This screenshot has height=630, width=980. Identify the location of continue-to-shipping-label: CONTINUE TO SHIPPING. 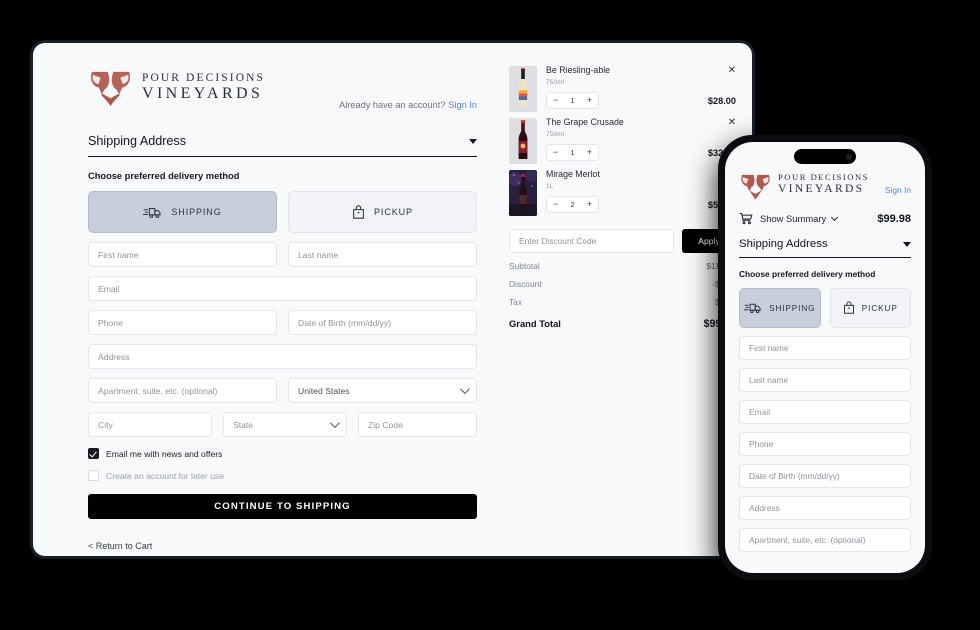
(282, 506).